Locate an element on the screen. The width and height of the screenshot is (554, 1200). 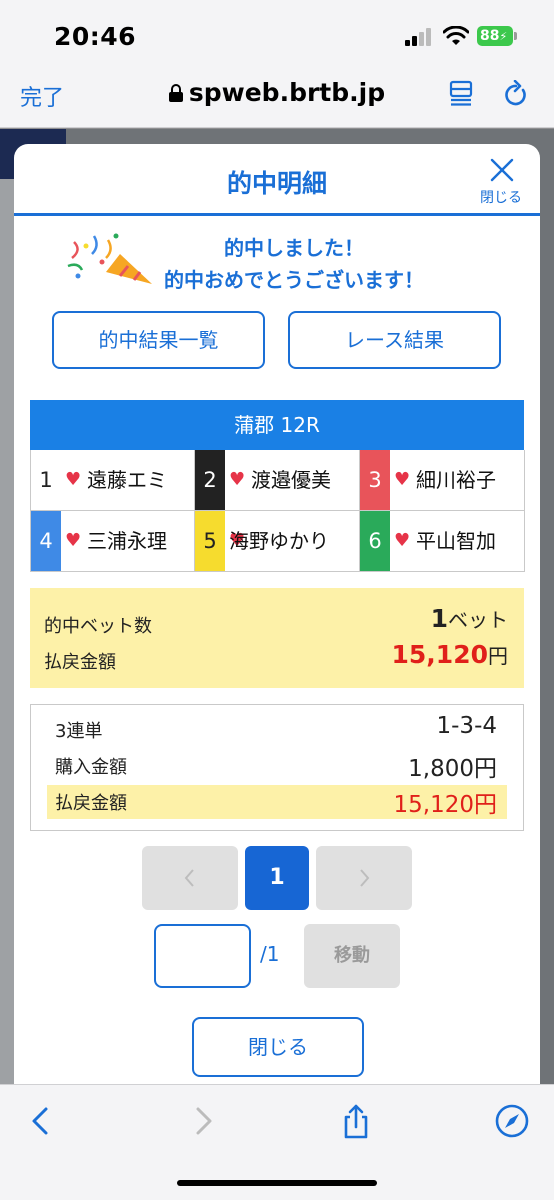
player-cell: 4 ♥ 三浦永理 is located at coordinates (113, 541).